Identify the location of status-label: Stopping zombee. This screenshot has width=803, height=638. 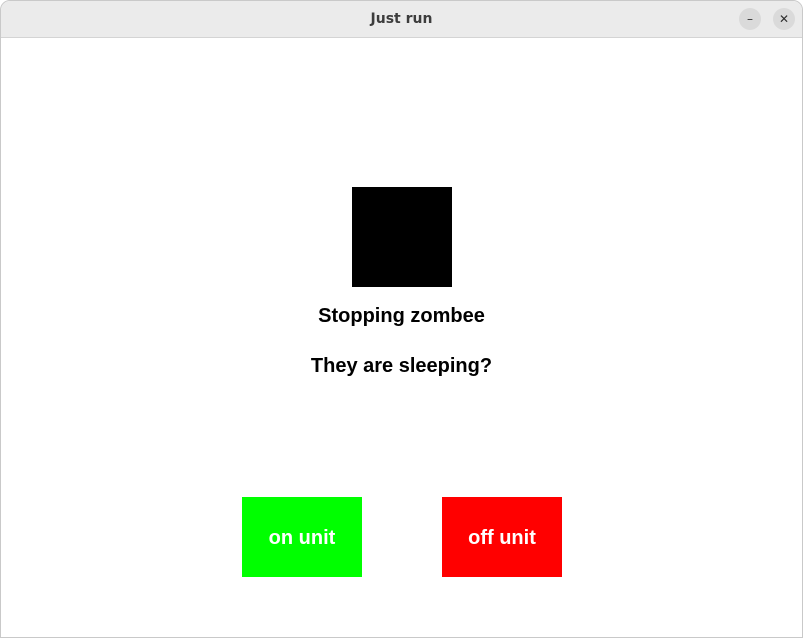
(401, 316).